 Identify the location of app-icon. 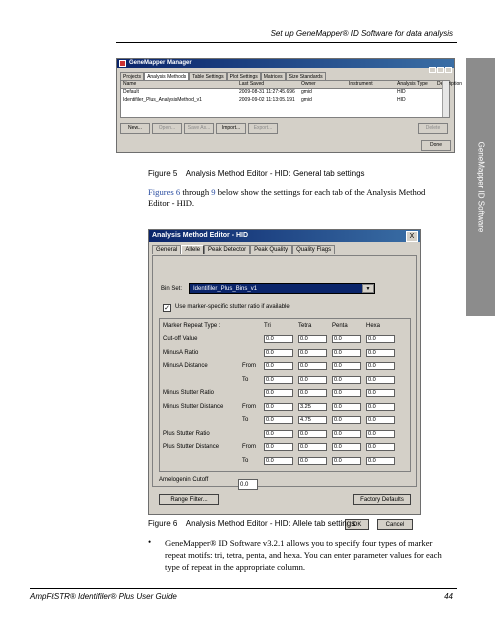
(122, 63).